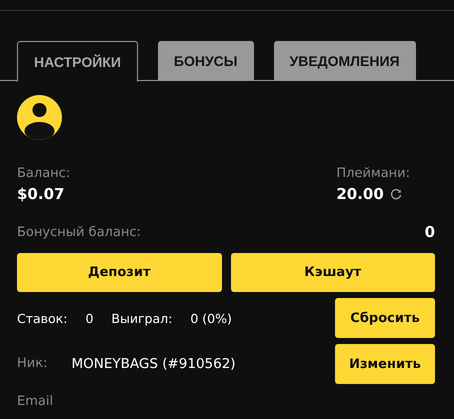  What do you see at coordinates (429, 232) in the screenshot?
I see `bonus-balance-value: 0` at bounding box center [429, 232].